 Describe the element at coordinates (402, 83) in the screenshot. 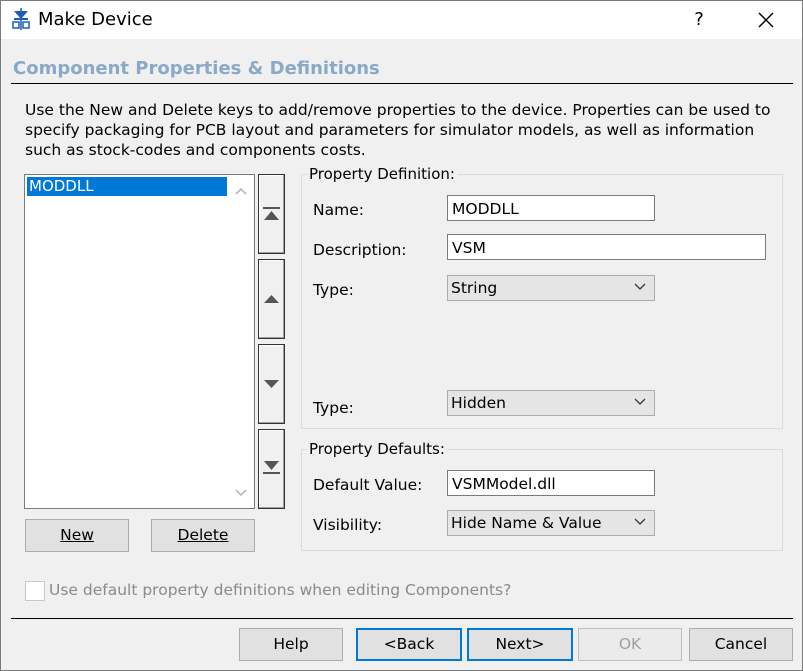

I see `header-divider` at that location.